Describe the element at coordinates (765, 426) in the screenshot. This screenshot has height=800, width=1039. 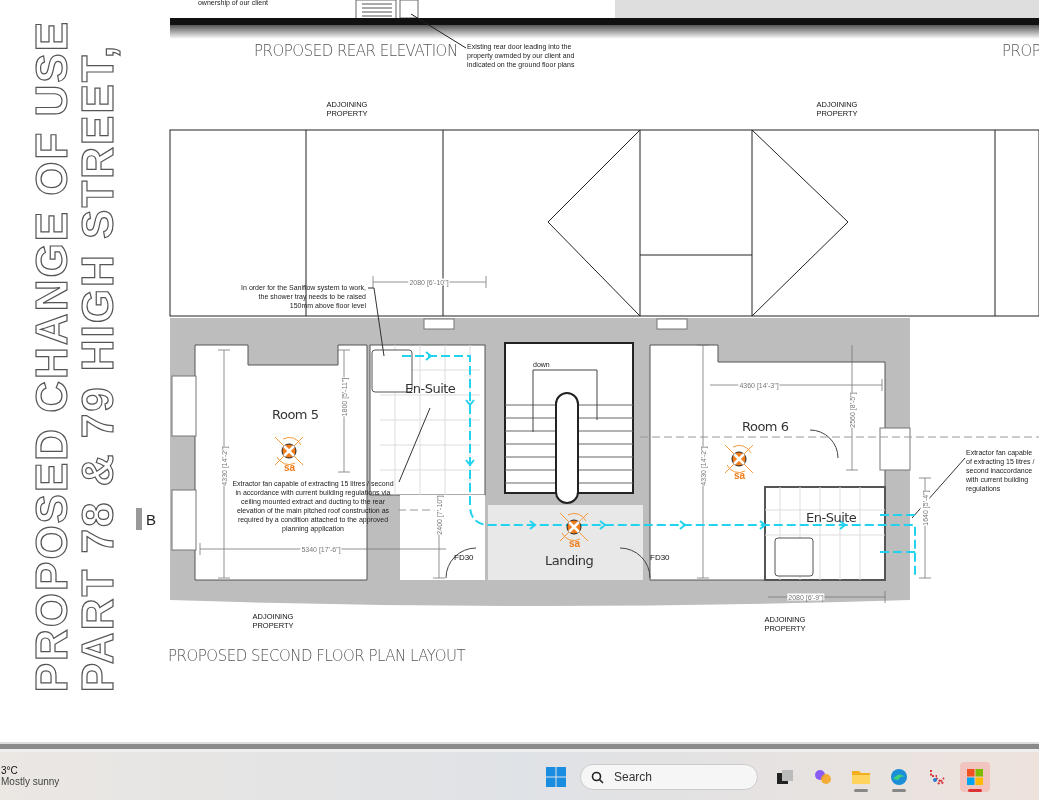
I see `room-label: Room 6` at that location.